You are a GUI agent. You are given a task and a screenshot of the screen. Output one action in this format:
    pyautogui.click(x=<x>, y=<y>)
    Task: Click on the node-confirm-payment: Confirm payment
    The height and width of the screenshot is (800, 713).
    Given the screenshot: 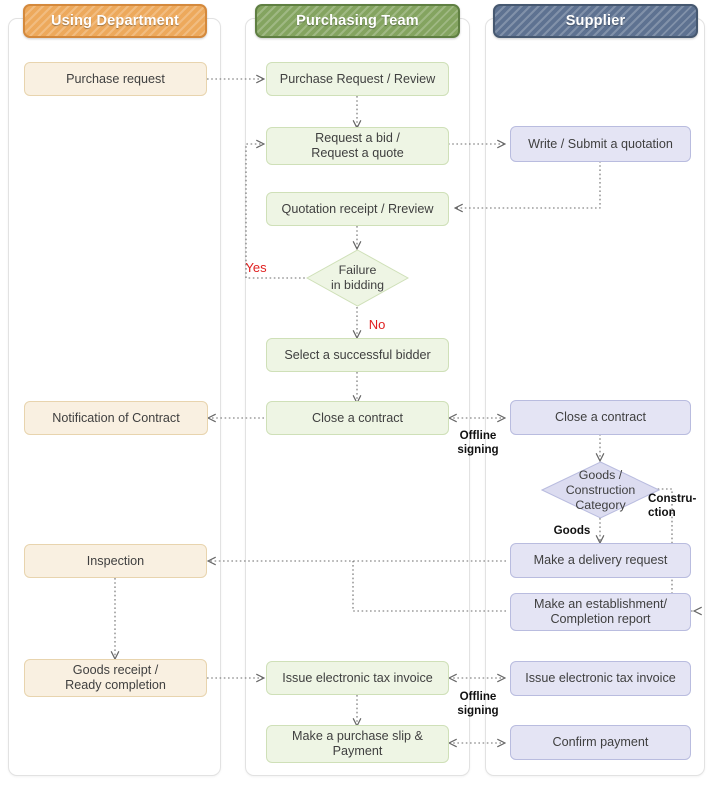 What is the action you would take?
    pyautogui.click(x=600, y=742)
    